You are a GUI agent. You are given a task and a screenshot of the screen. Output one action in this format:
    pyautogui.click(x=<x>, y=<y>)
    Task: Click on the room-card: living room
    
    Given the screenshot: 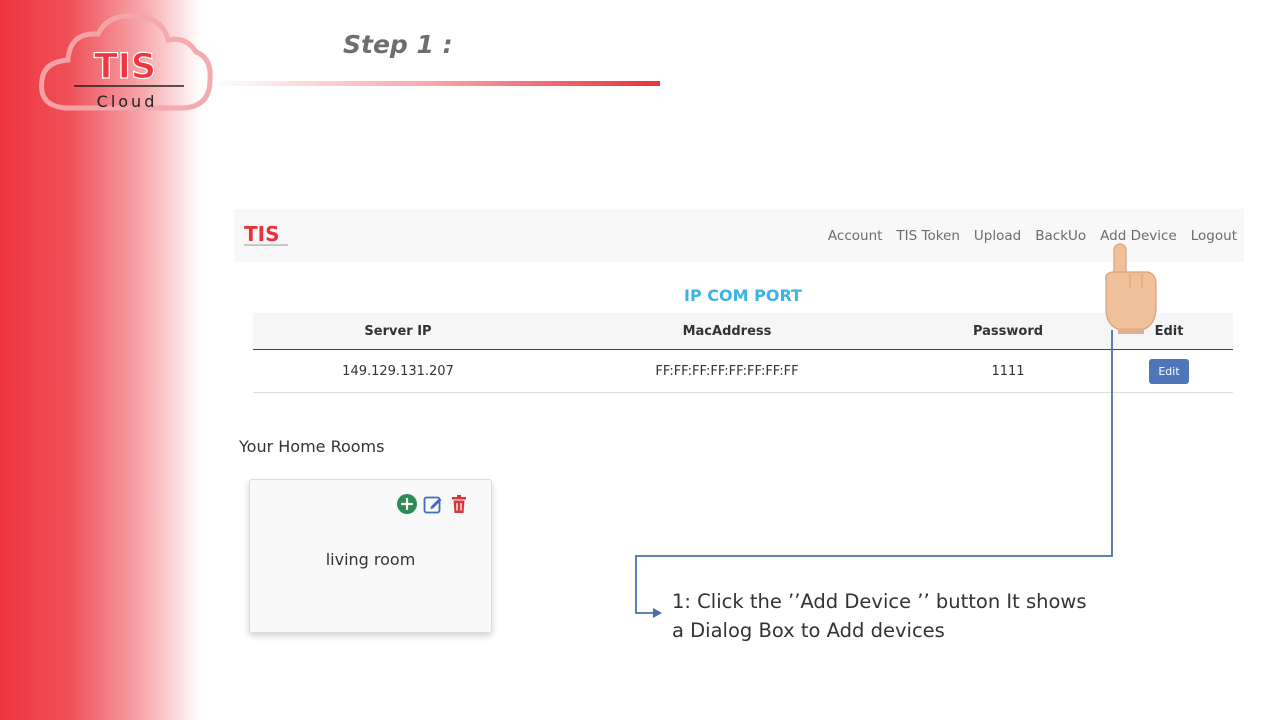 What is the action you would take?
    pyautogui.click(x=370, y=556)
    